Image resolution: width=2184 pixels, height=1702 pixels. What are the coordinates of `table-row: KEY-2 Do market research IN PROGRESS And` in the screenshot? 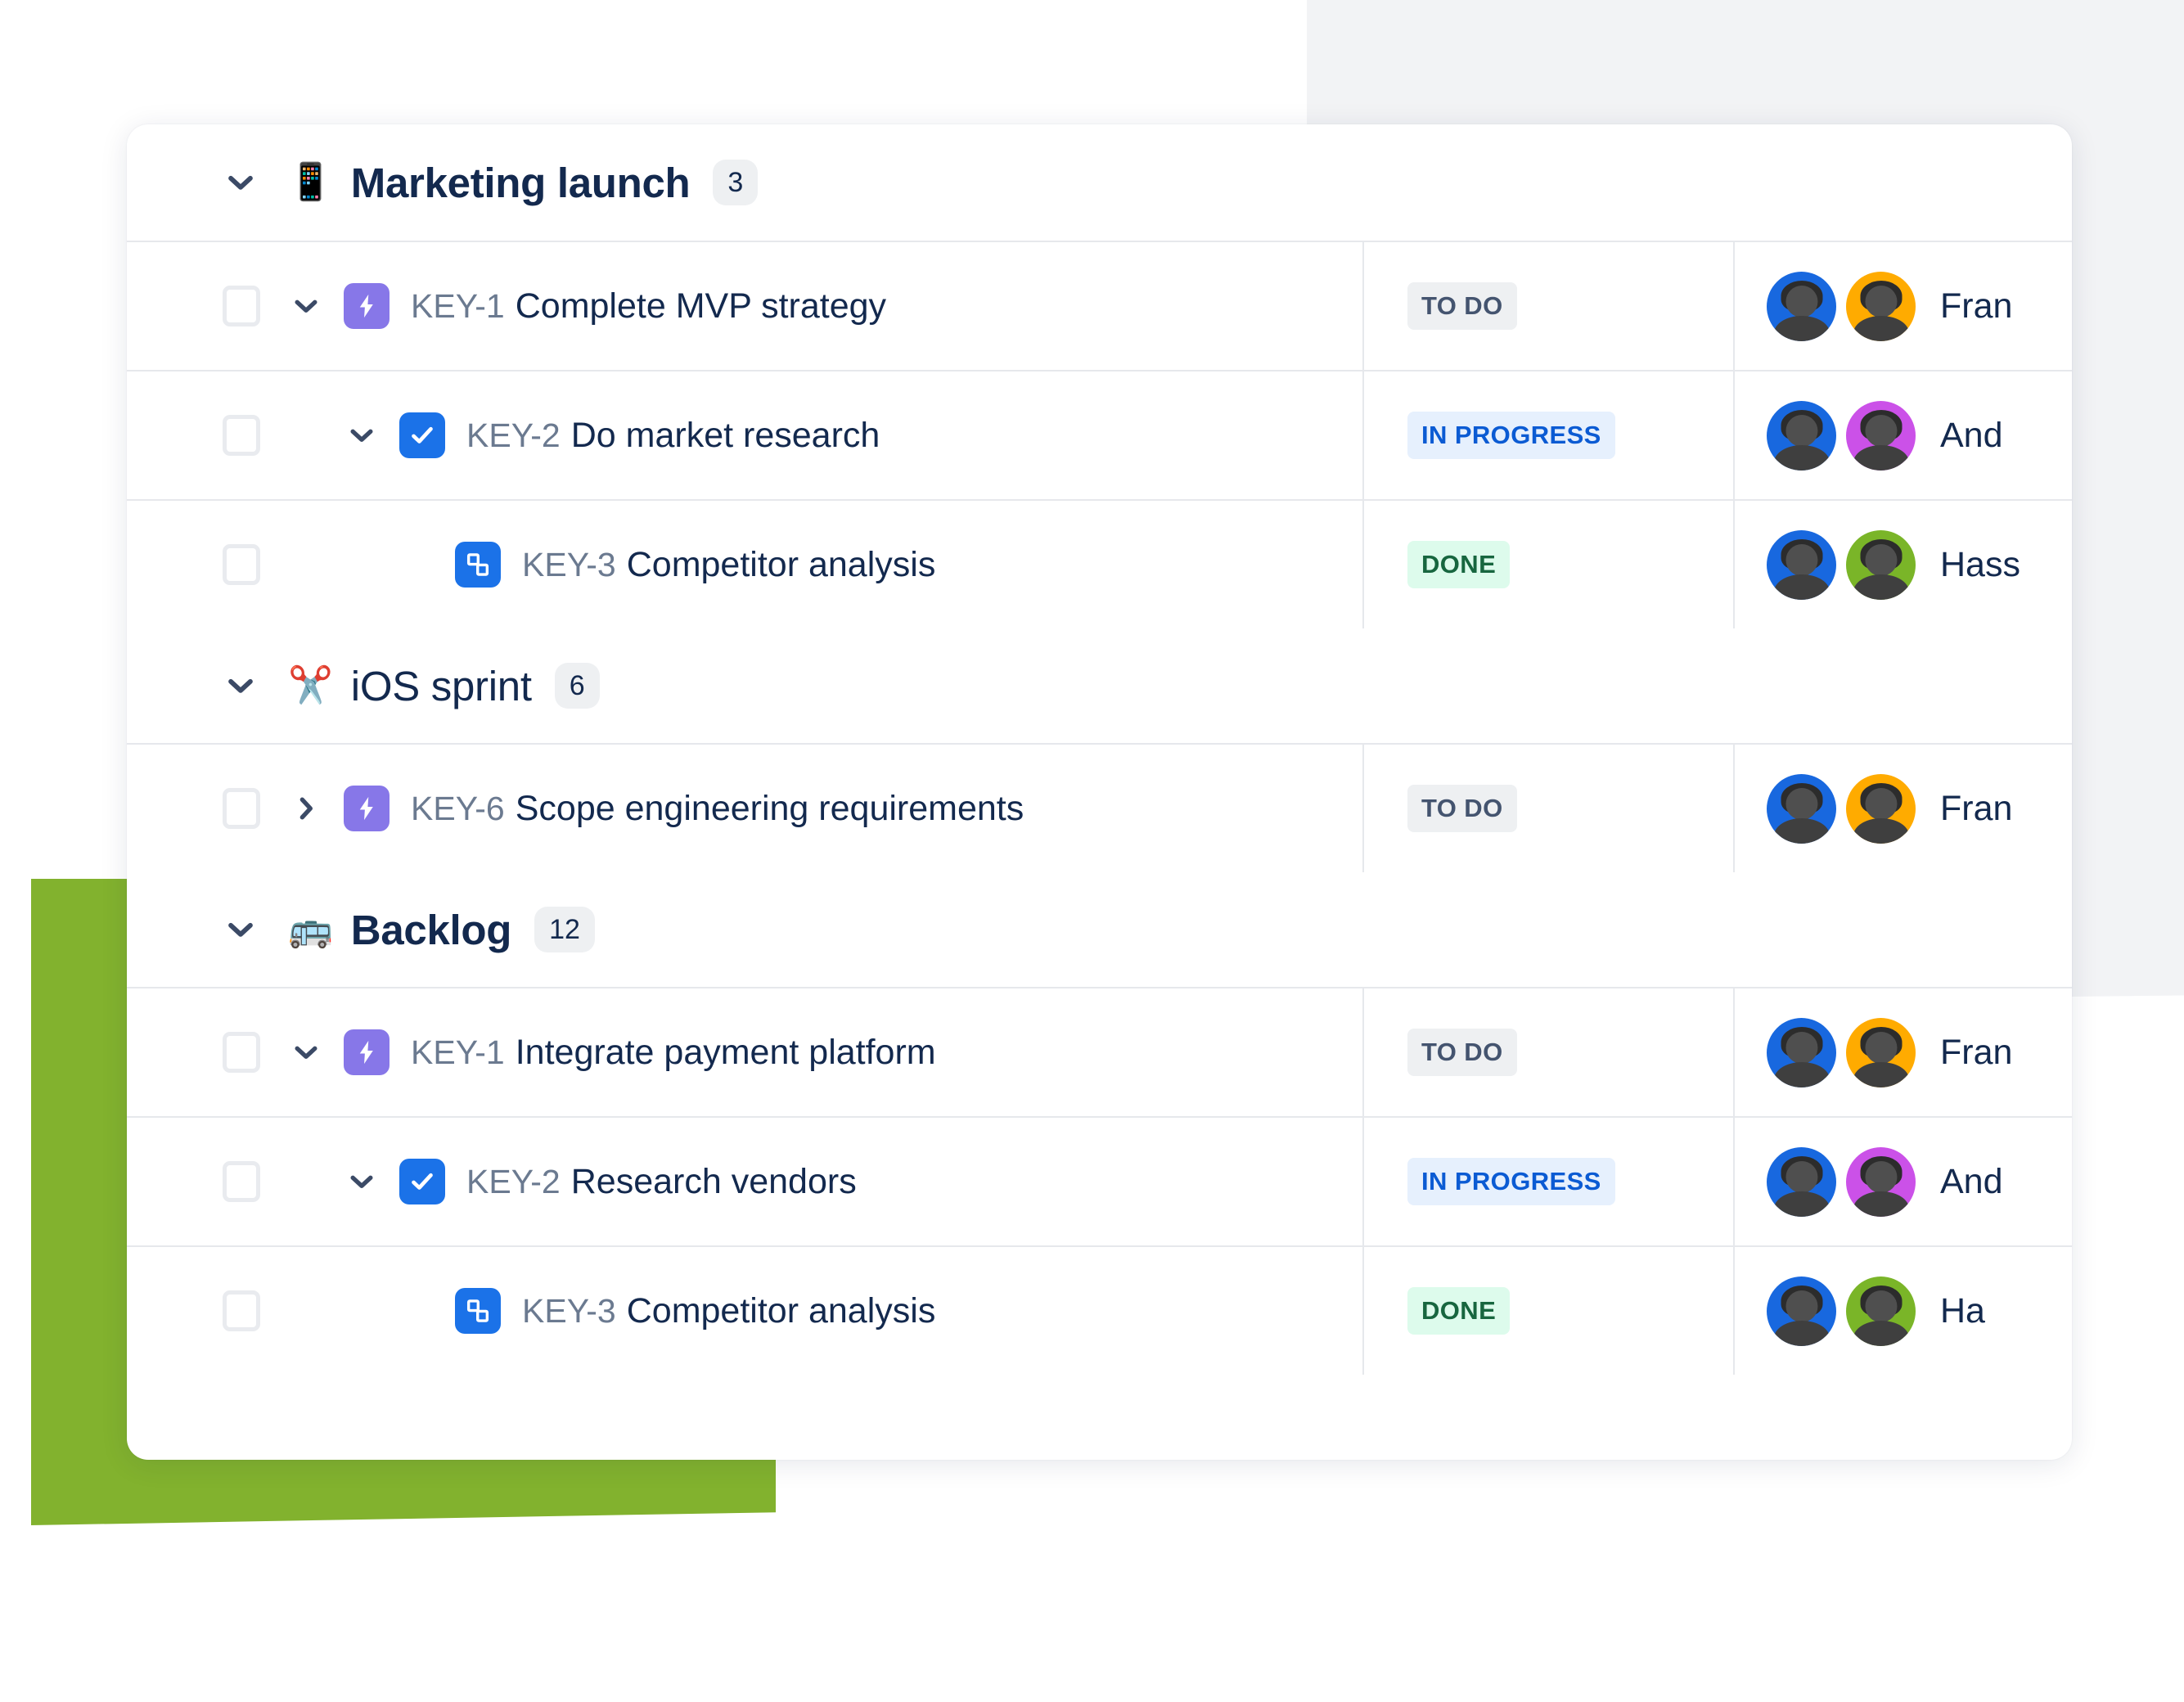 It's located at (1099, 434).